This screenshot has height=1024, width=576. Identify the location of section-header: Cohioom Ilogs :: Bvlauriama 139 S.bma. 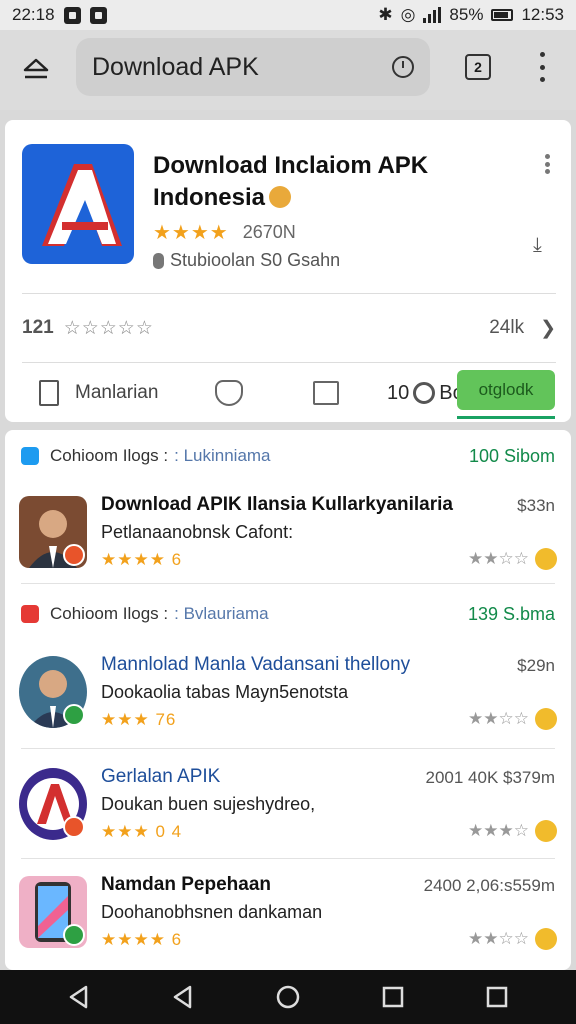
(288, 614).